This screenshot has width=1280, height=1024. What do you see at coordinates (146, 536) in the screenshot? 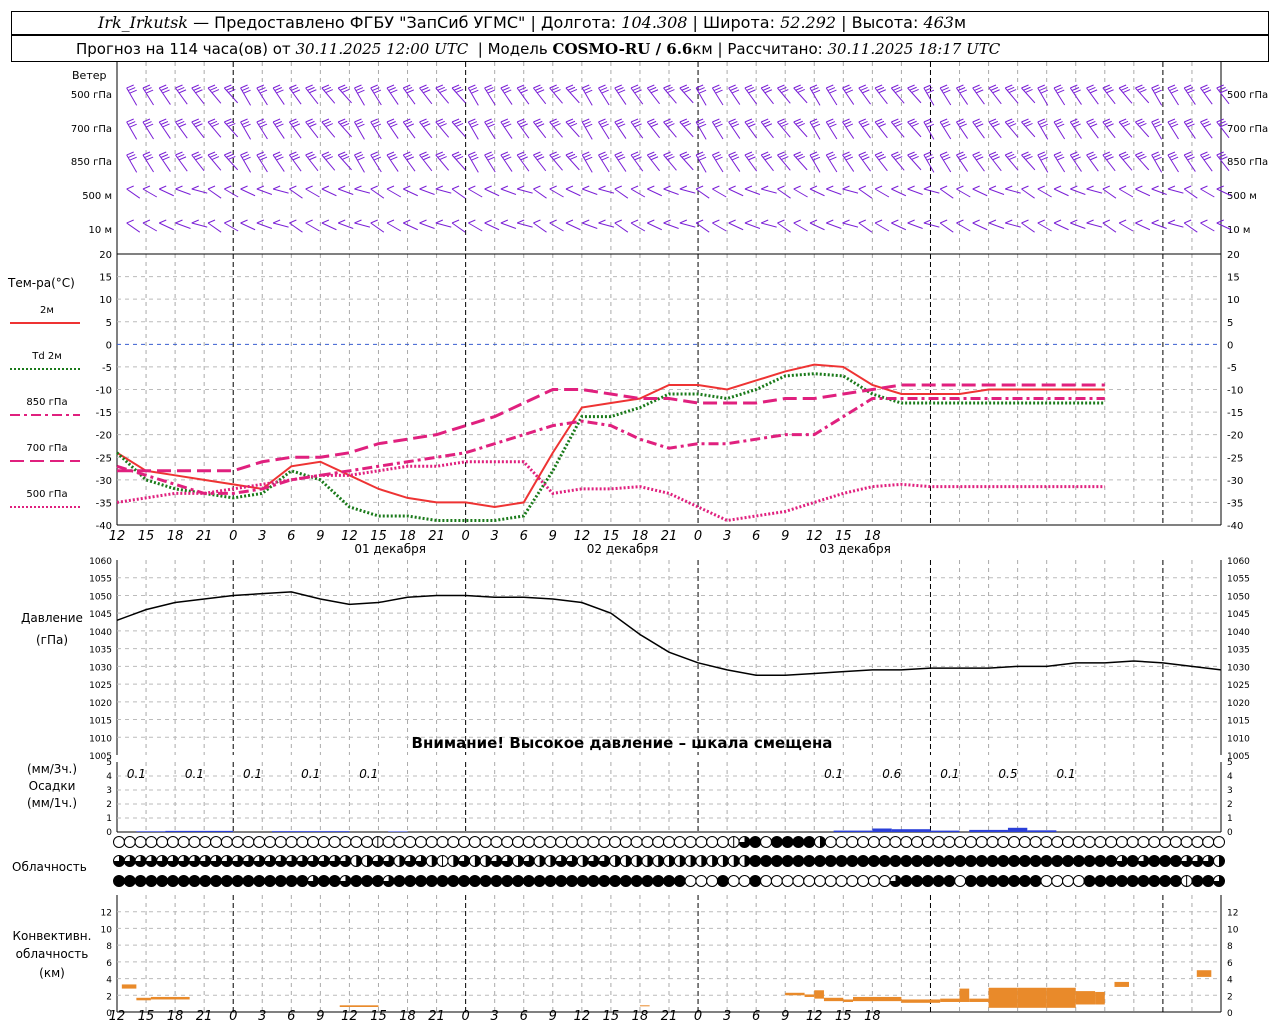
I see `time-tick-label: 15` at bounding box center [146, 536].